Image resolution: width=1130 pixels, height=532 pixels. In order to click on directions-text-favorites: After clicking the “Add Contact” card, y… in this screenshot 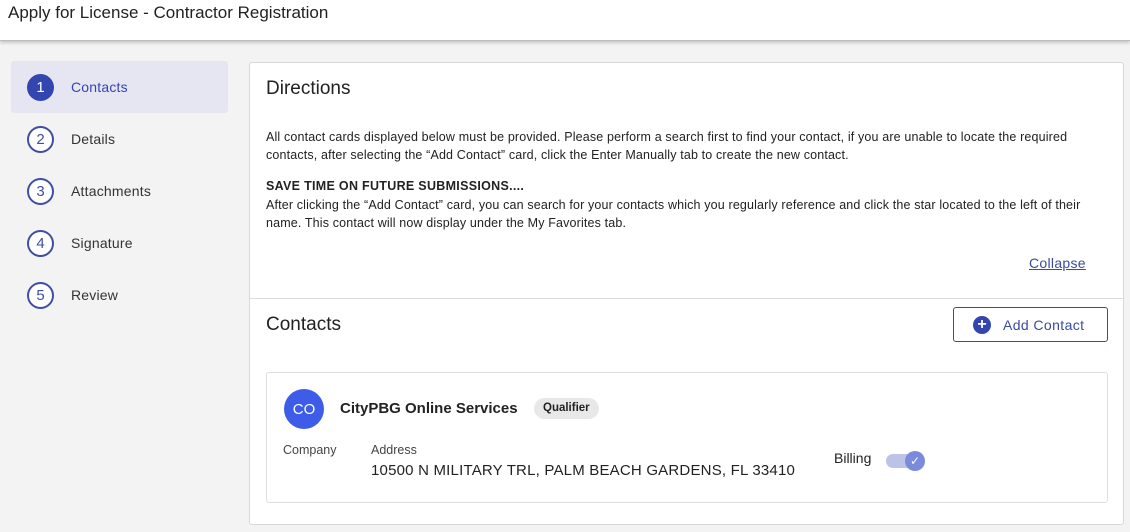, I will do `click(673, 214)`.